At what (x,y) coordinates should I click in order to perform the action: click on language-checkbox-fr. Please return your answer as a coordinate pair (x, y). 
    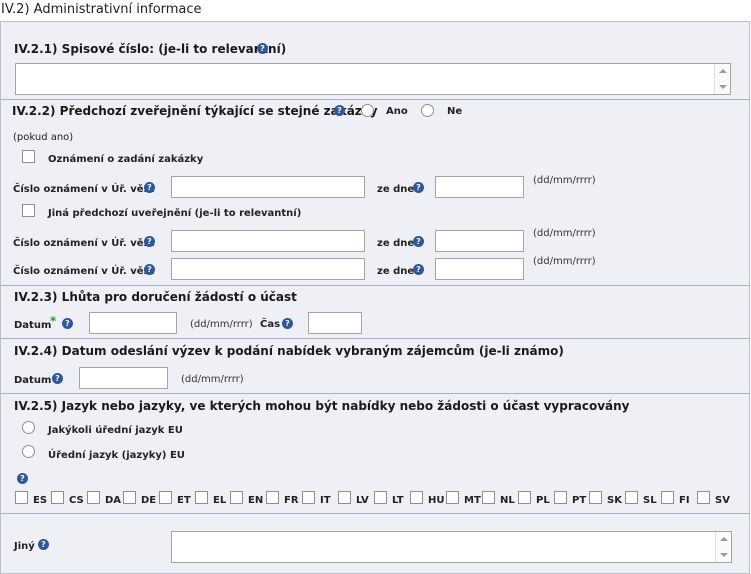
    Looking at the image, I should click on (272, 497).